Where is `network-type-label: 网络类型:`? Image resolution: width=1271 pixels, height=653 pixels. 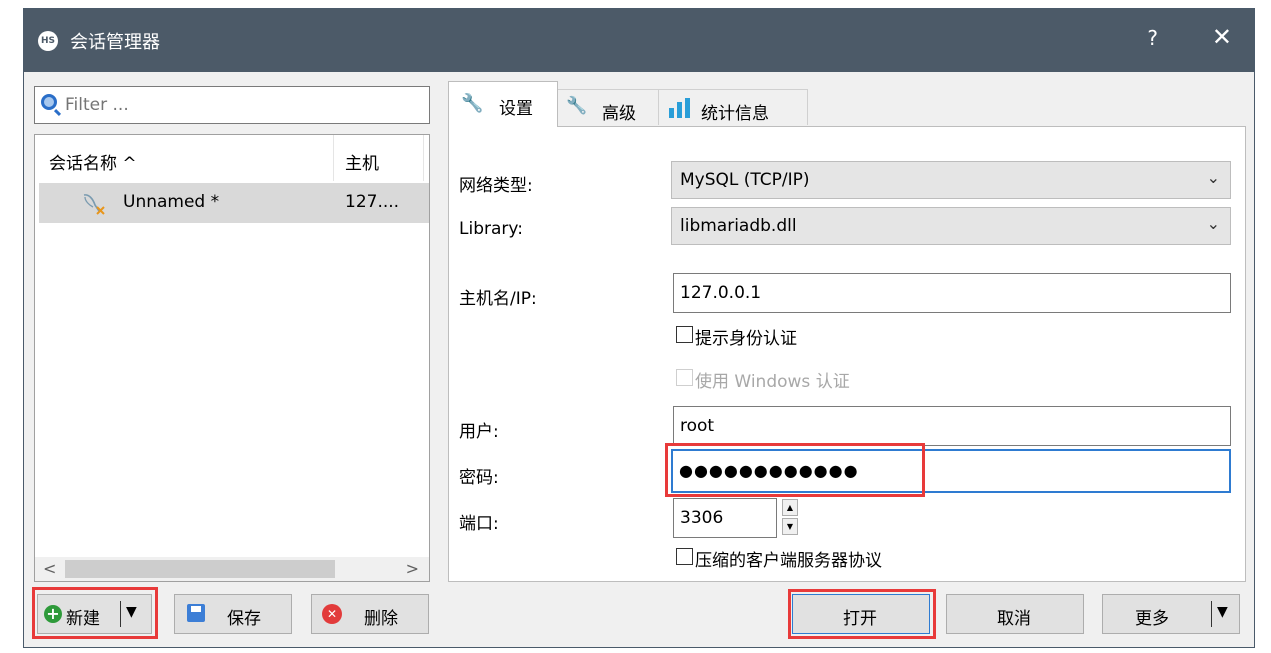
network-type-label: 网络类型: is located at coordinates (496, 186).